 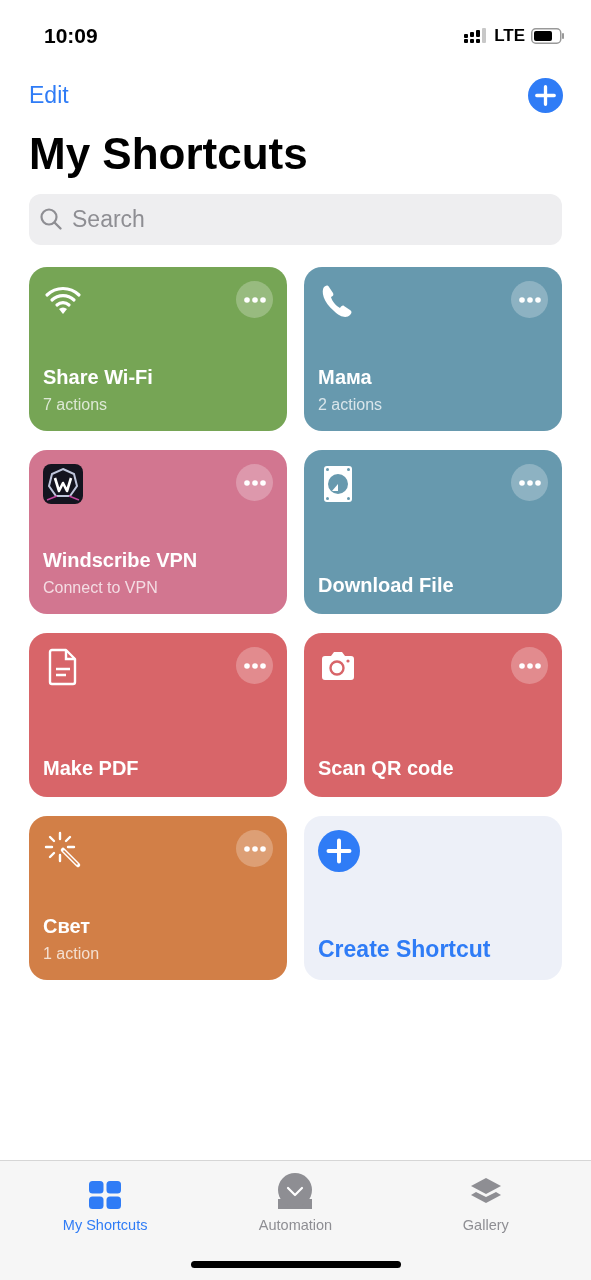 I want to click on card-title: Download File, so click(x=386, y=585).